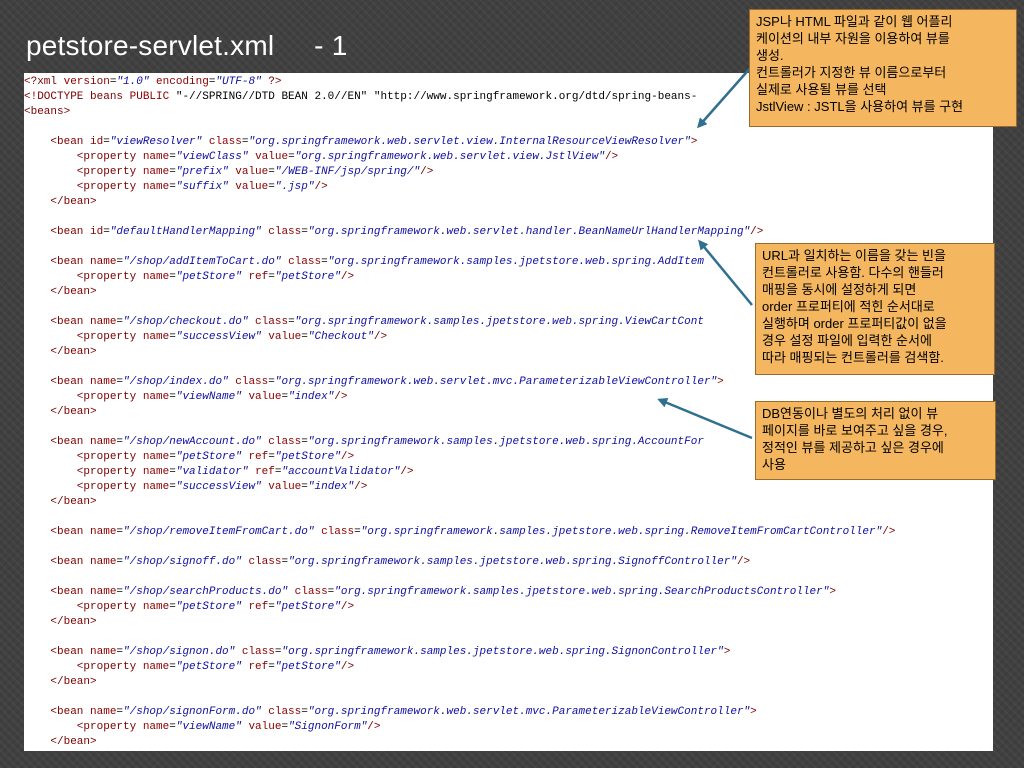  What do you see at coordinates (185, 232) in the screenshot?
I see `code-token: "defaultHandlerMapping"` at bounding box center [185, 232].